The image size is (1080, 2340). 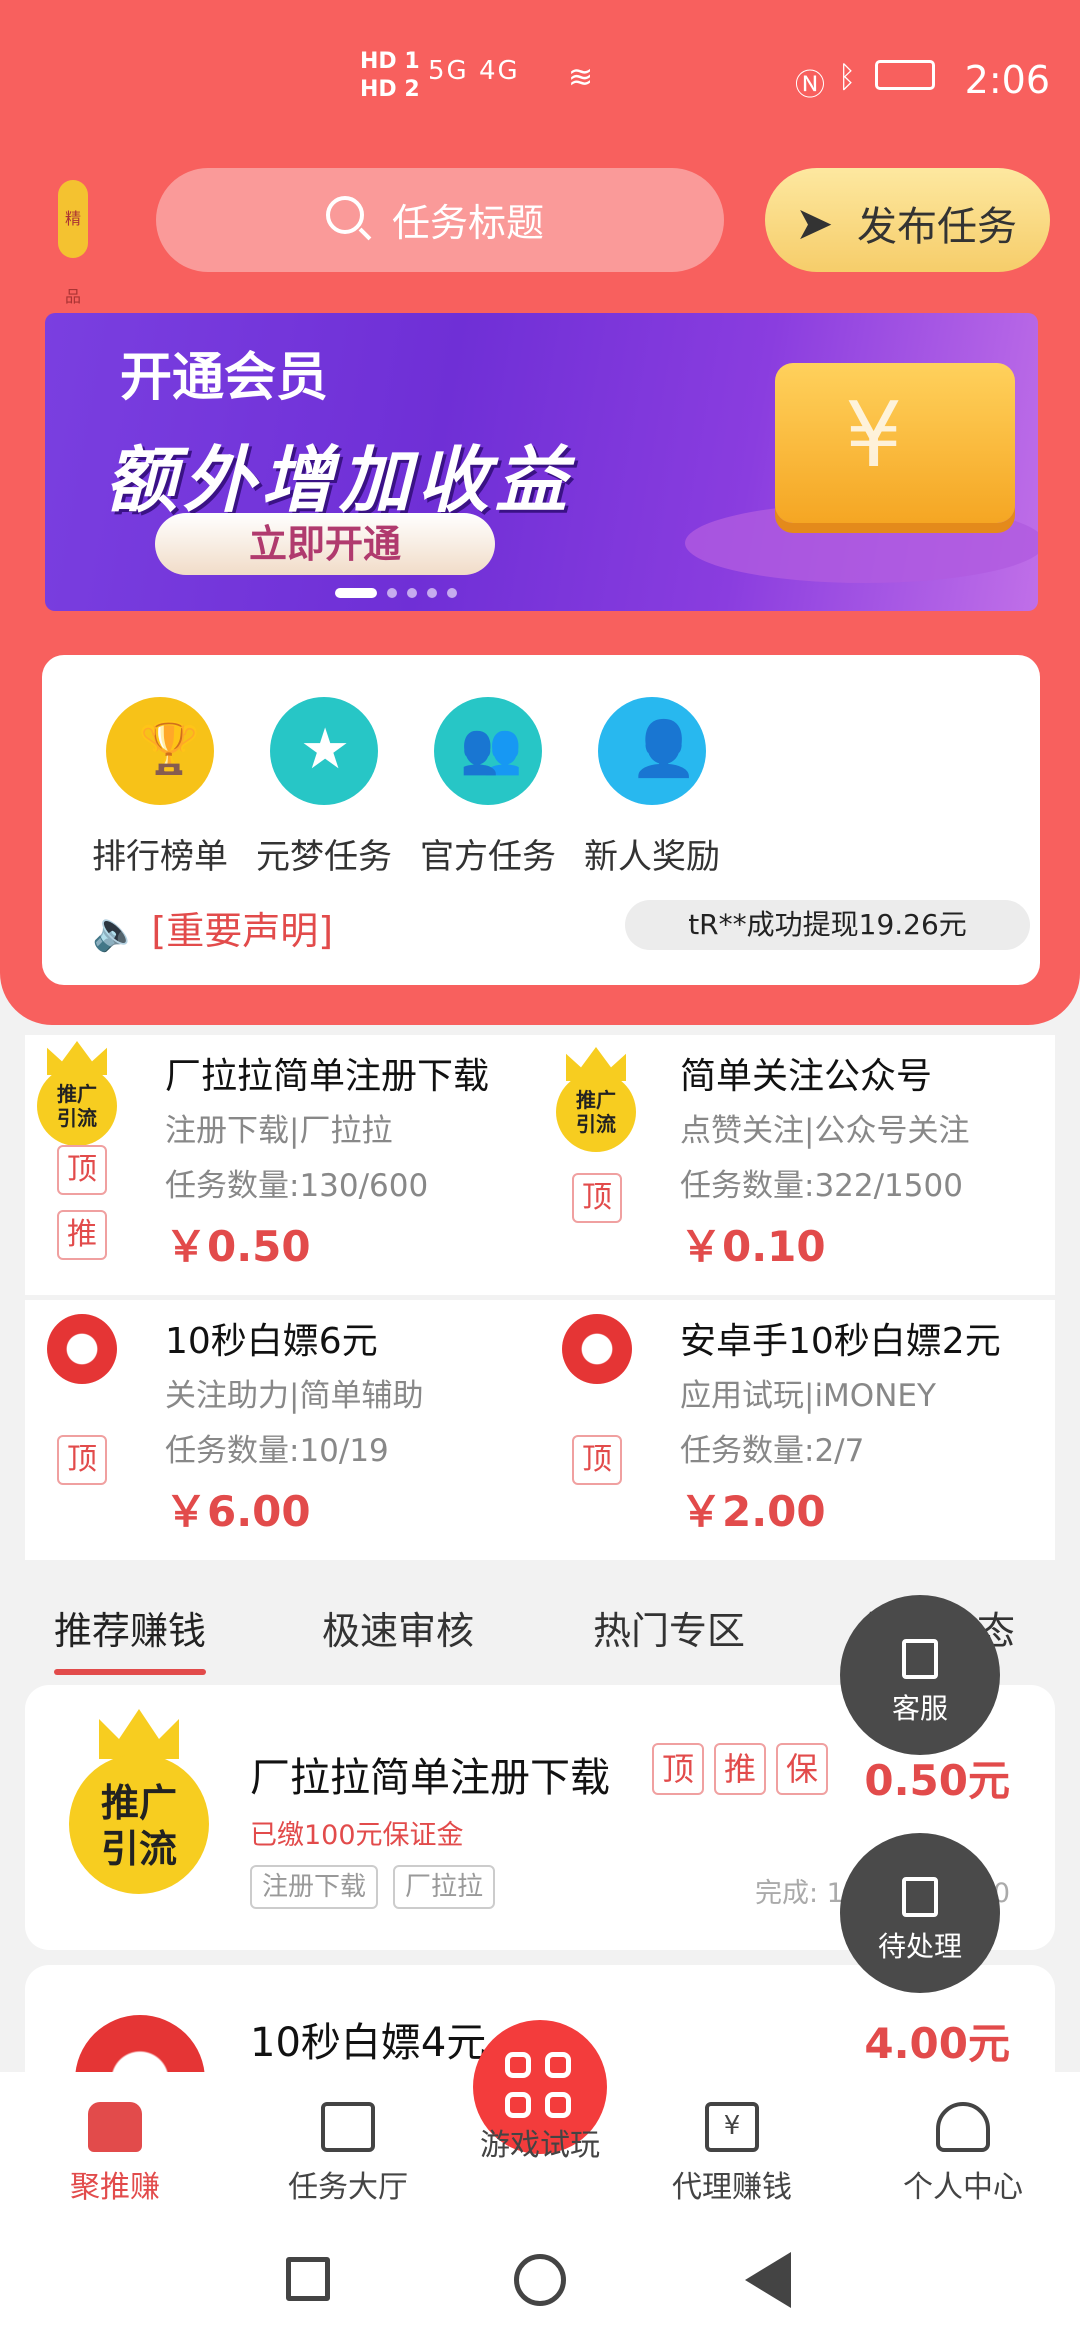 What do you see at coordinates (827, 925) in the screenshot?
I see `withdraw-notice: tR**成功提现19.26元` at bounding box center [827, 925].